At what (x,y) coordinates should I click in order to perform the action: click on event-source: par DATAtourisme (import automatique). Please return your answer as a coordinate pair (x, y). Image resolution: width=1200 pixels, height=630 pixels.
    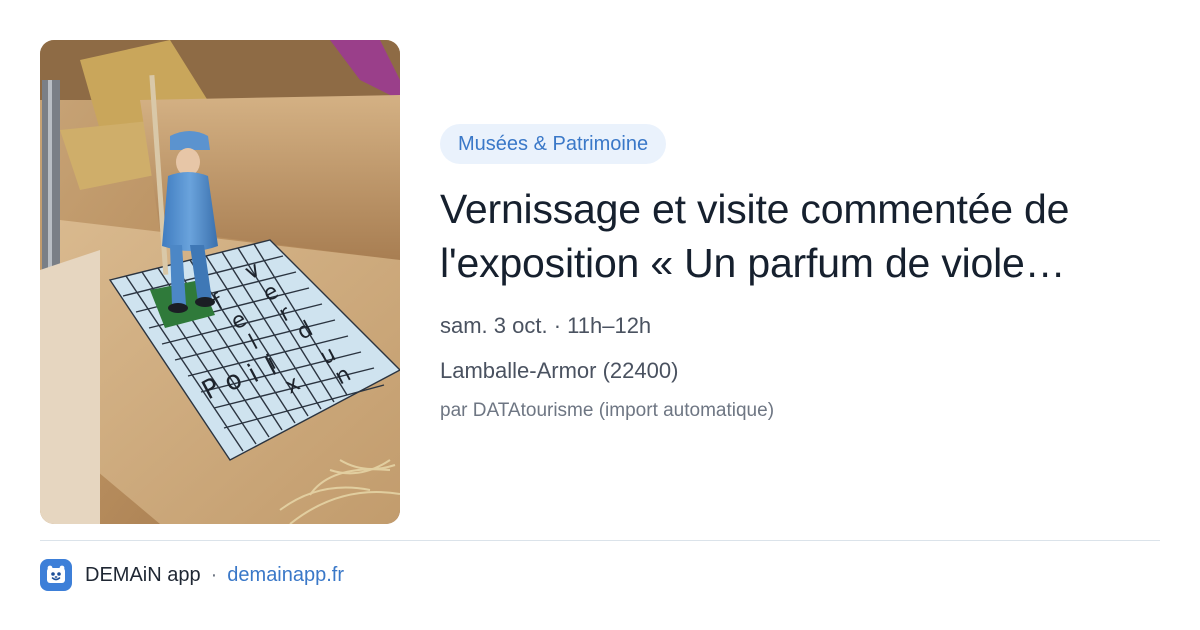
    Looking at the image, I should click on (607, 410).